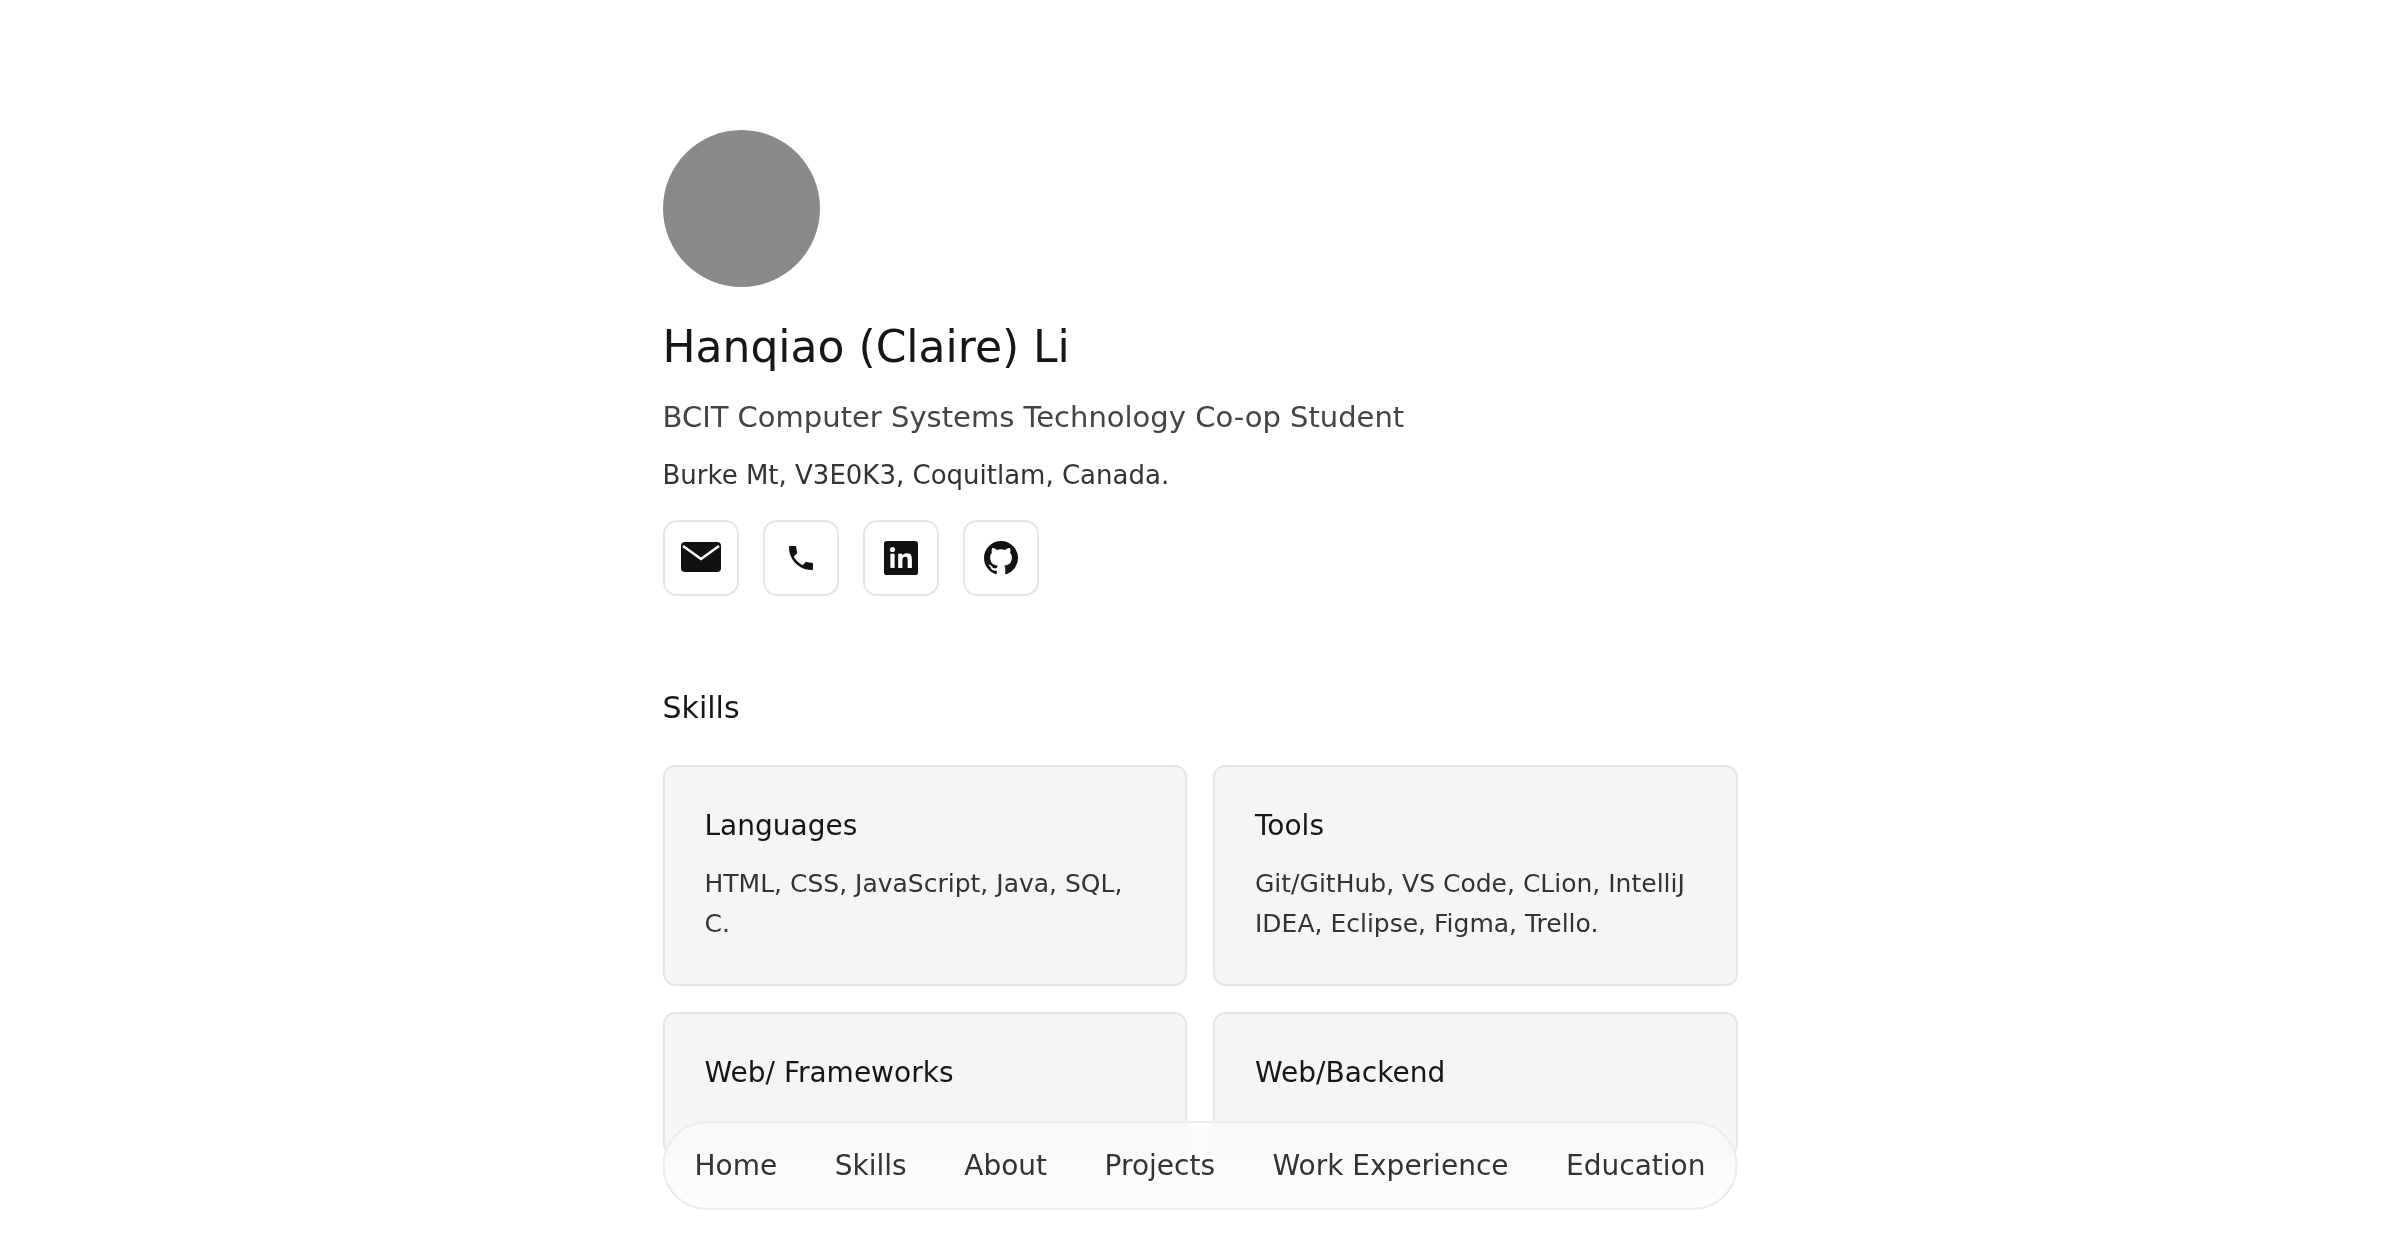 The height and width of the screenshot is (1260, 2400). Describe the element at coordinates (916, 475) in the screenshot. I see `profile-location: Burke Mt, V3E0K3, Coquitlam, Canada.` at that location.